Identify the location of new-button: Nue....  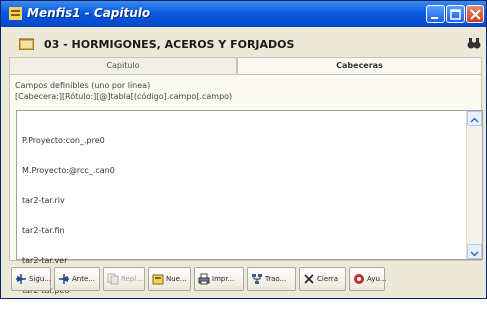
(169, 279).